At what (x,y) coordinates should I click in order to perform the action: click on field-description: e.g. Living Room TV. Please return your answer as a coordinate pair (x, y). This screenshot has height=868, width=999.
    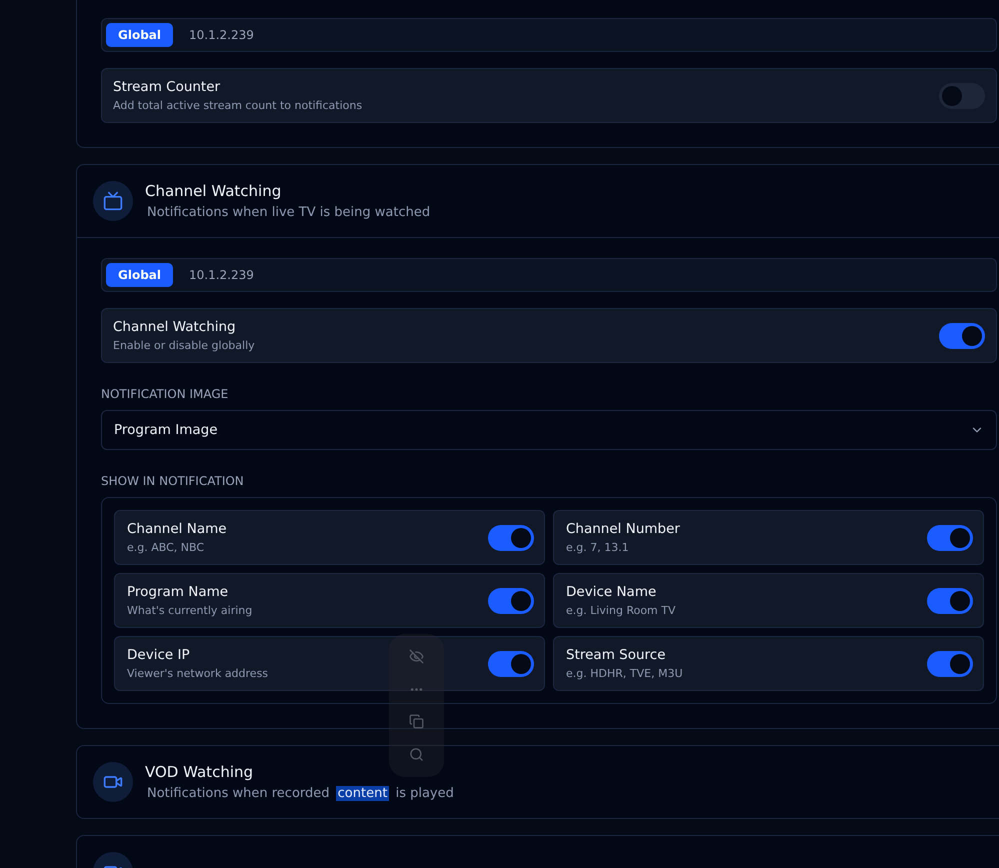
    Looking at the image, I should click on (621, 610).